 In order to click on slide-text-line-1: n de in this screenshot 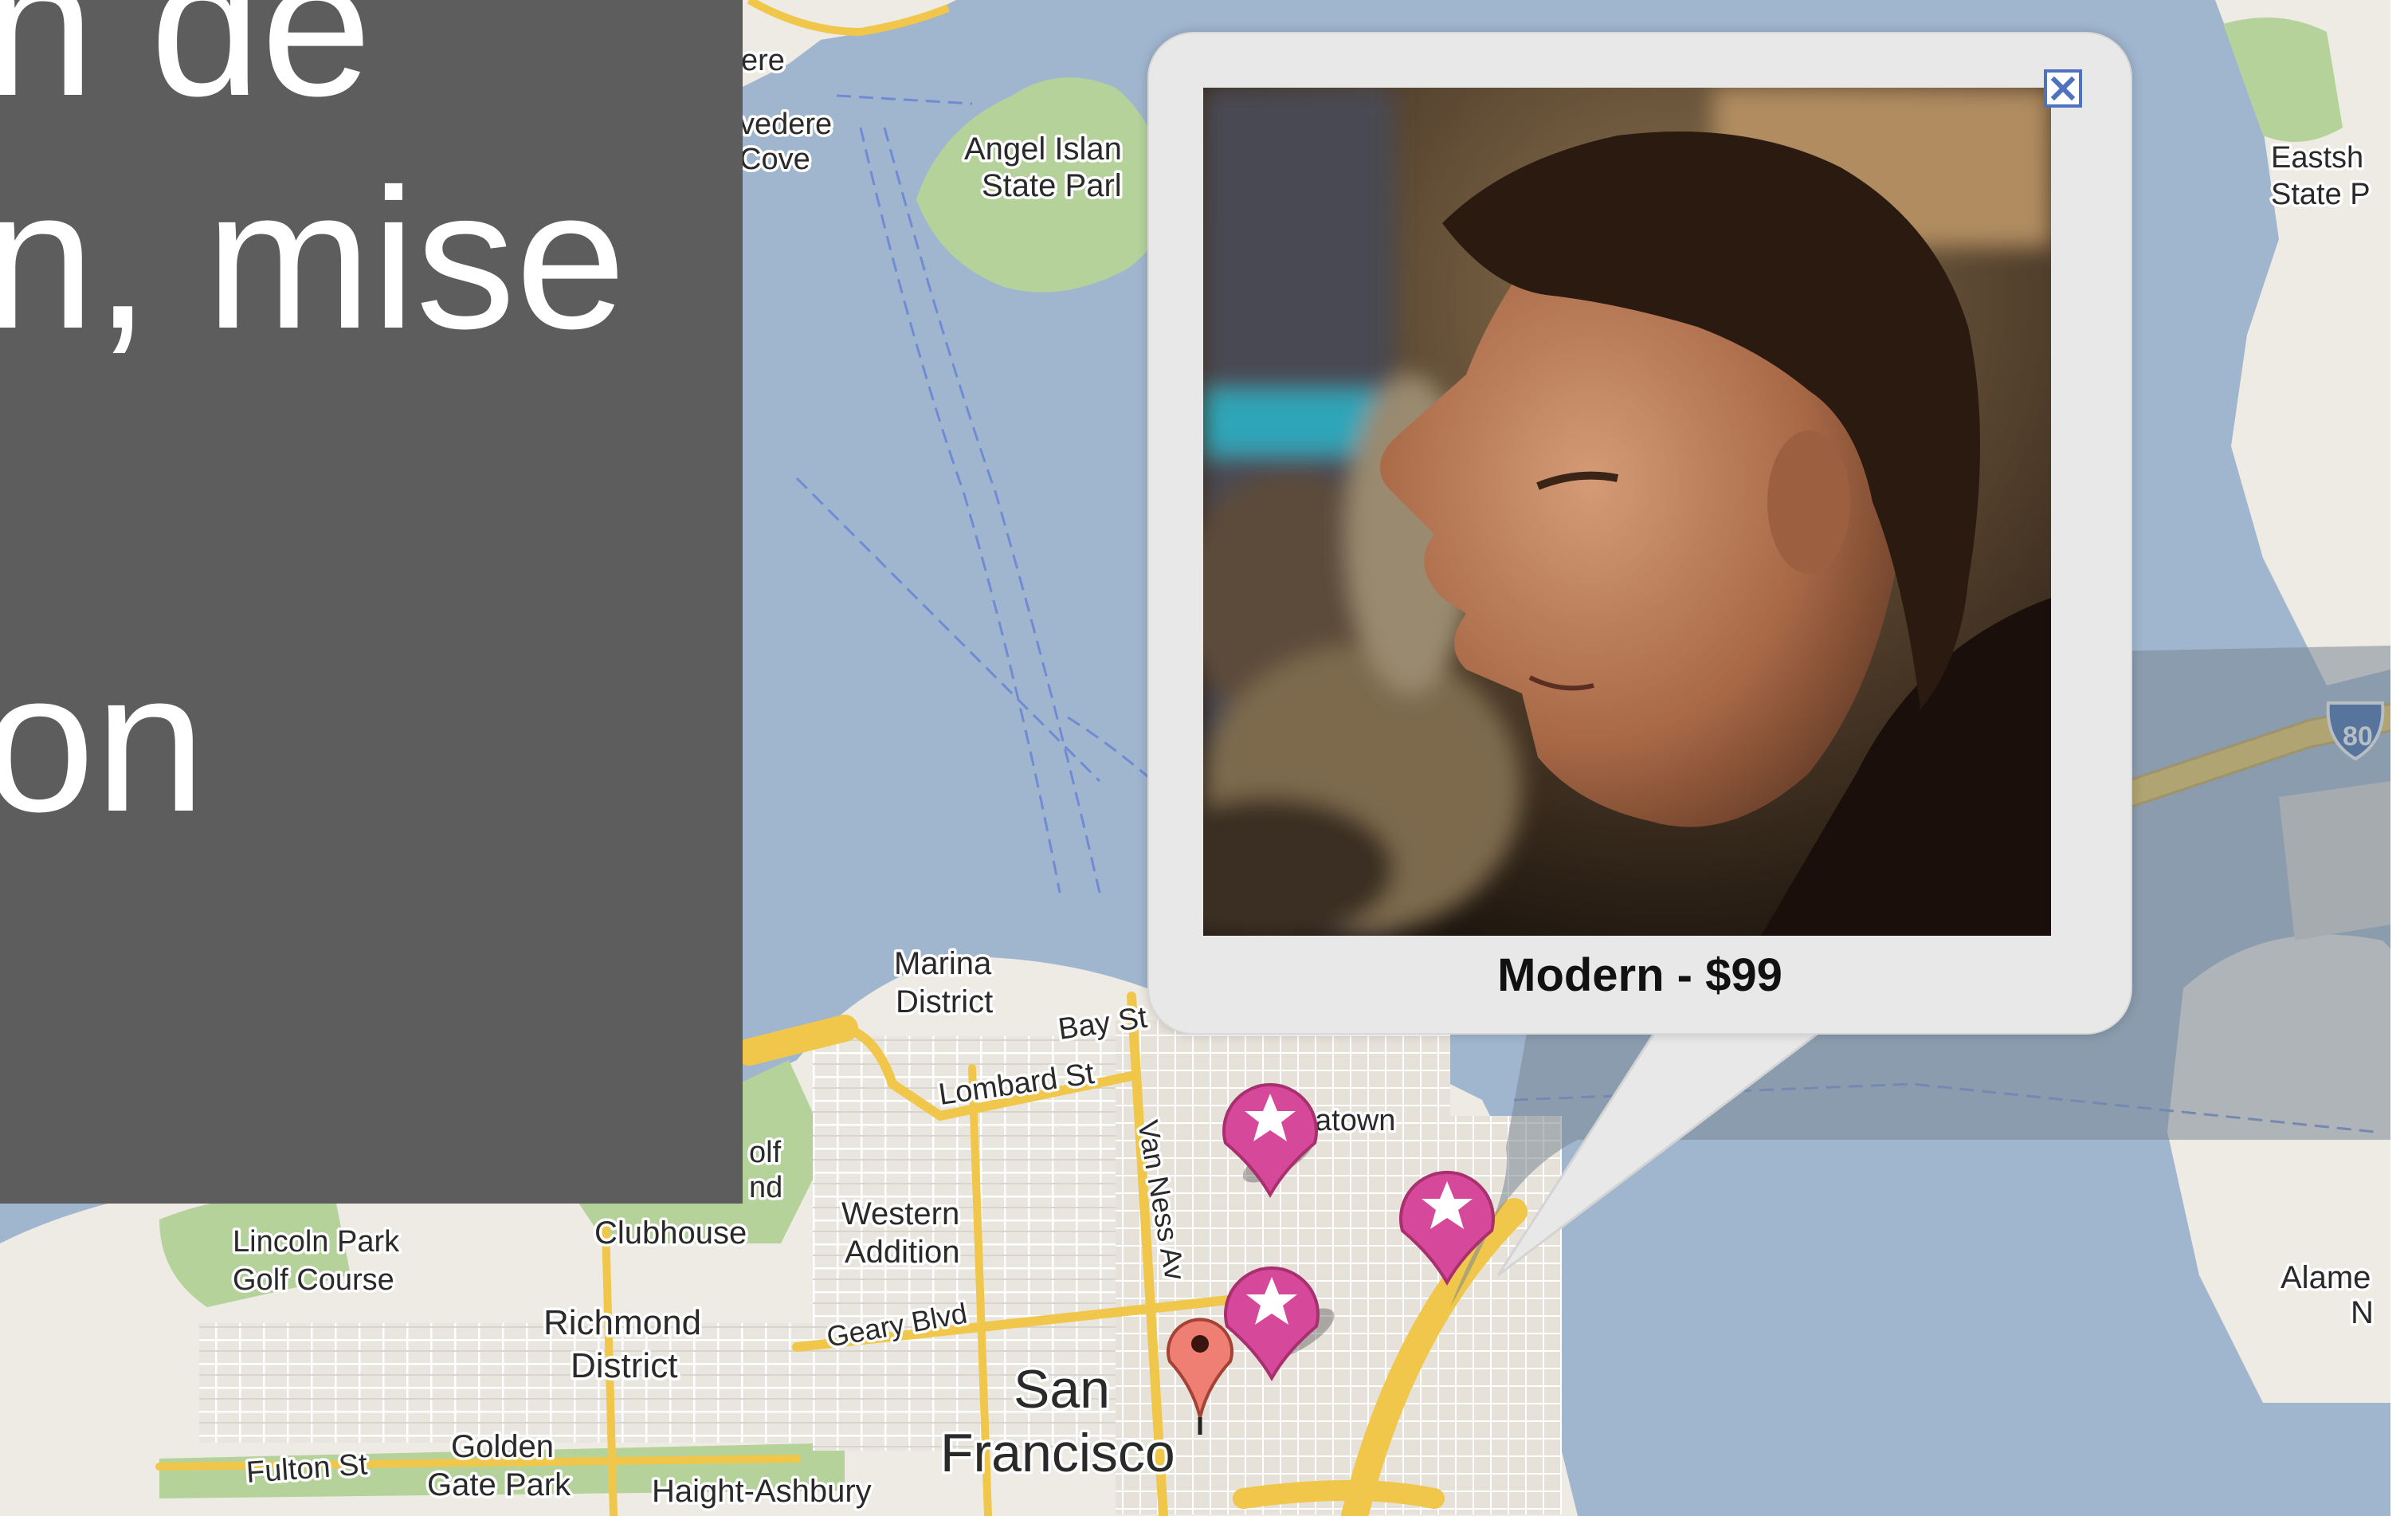, I will do `click(186, 68)`.